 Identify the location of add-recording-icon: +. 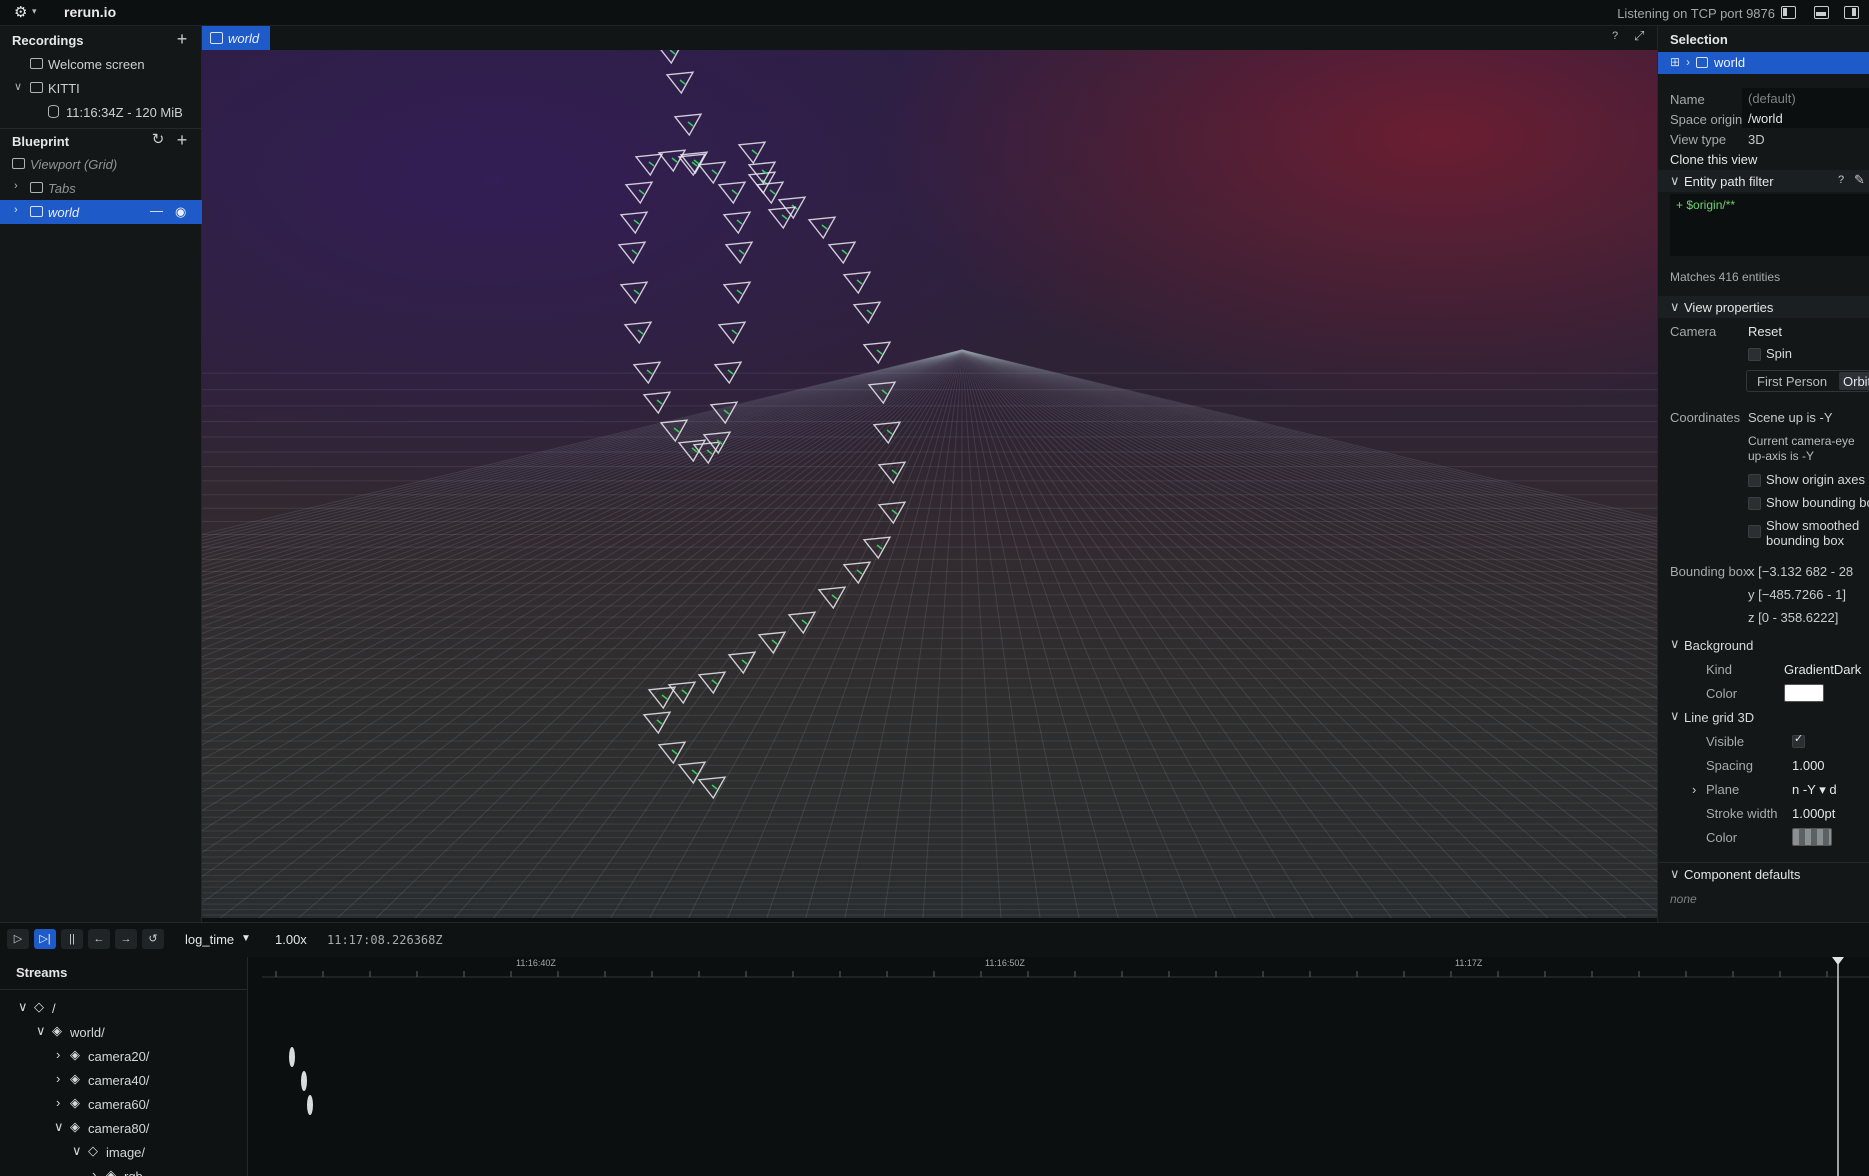
(182, 39).